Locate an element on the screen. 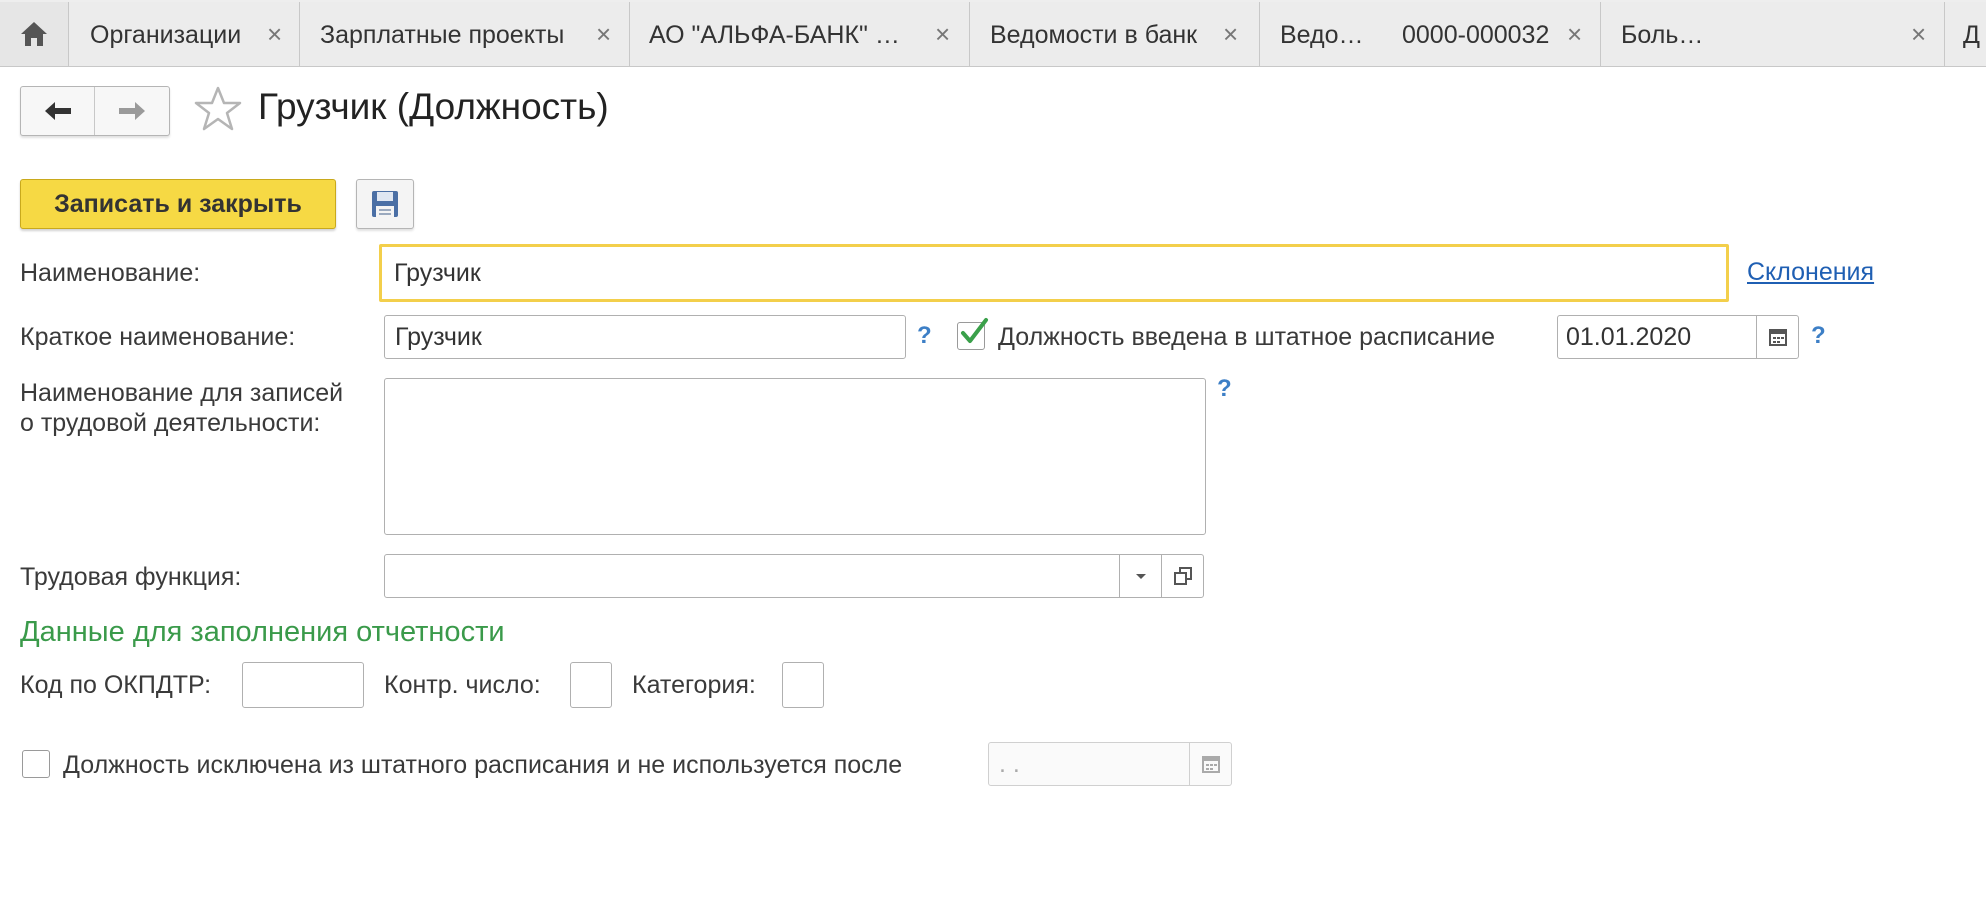 The image size is (1986, 920). home-icon is located at coordinates (34, 34).